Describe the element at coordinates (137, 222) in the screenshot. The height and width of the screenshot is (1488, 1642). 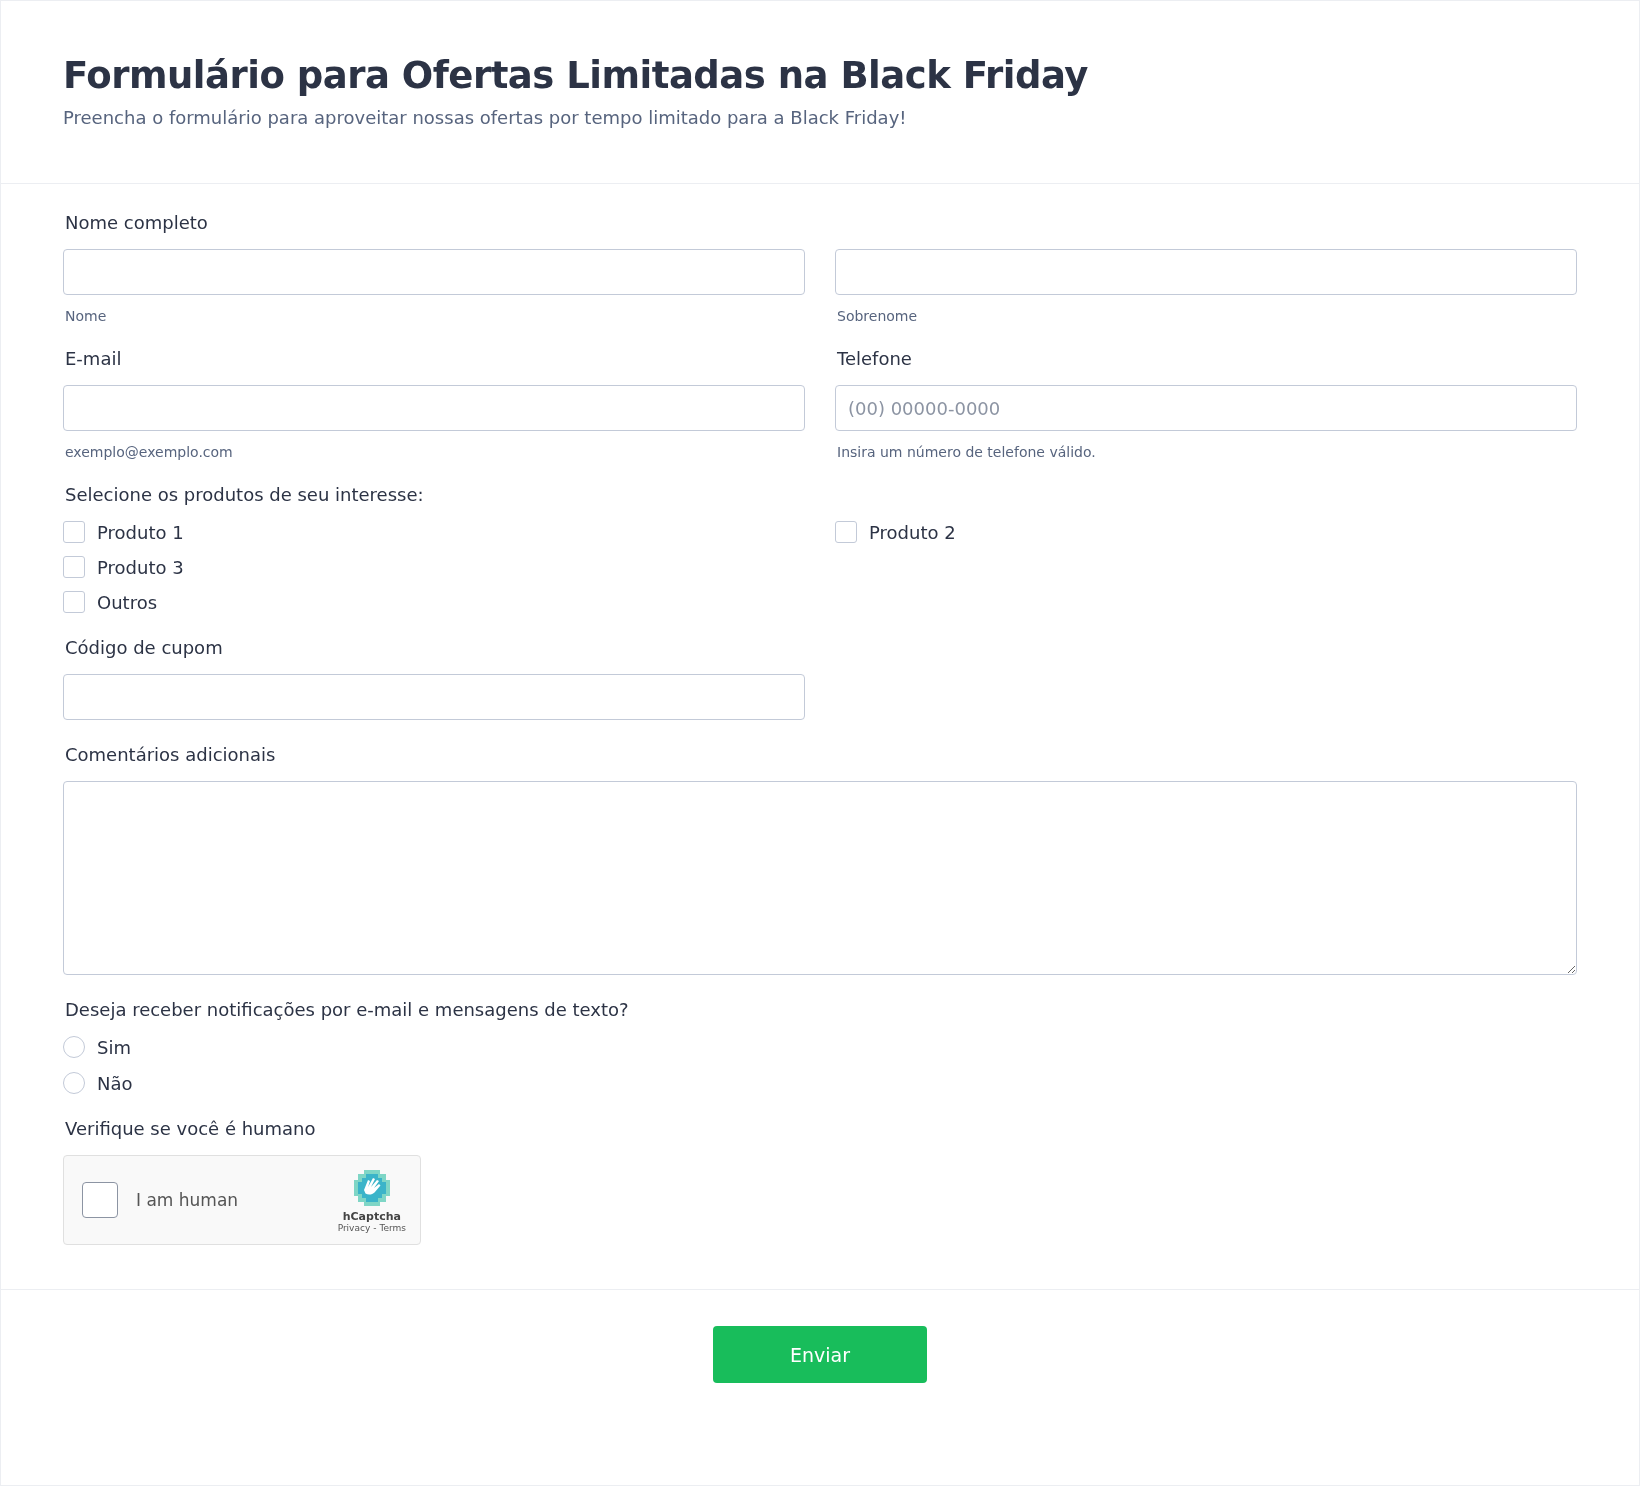
I see `field-label: Nome completo` at that location.